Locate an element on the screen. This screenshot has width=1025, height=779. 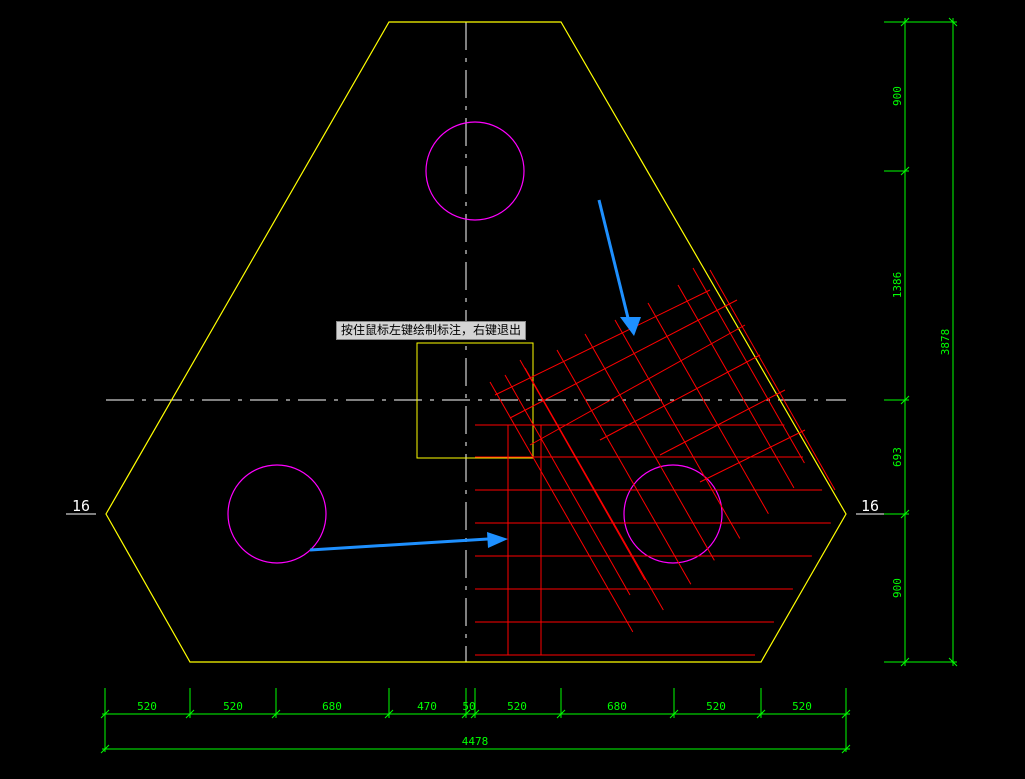
command-tooltip: 按住鼠标左键绘制标注，右键退出 is located at coordinates (431, 330).